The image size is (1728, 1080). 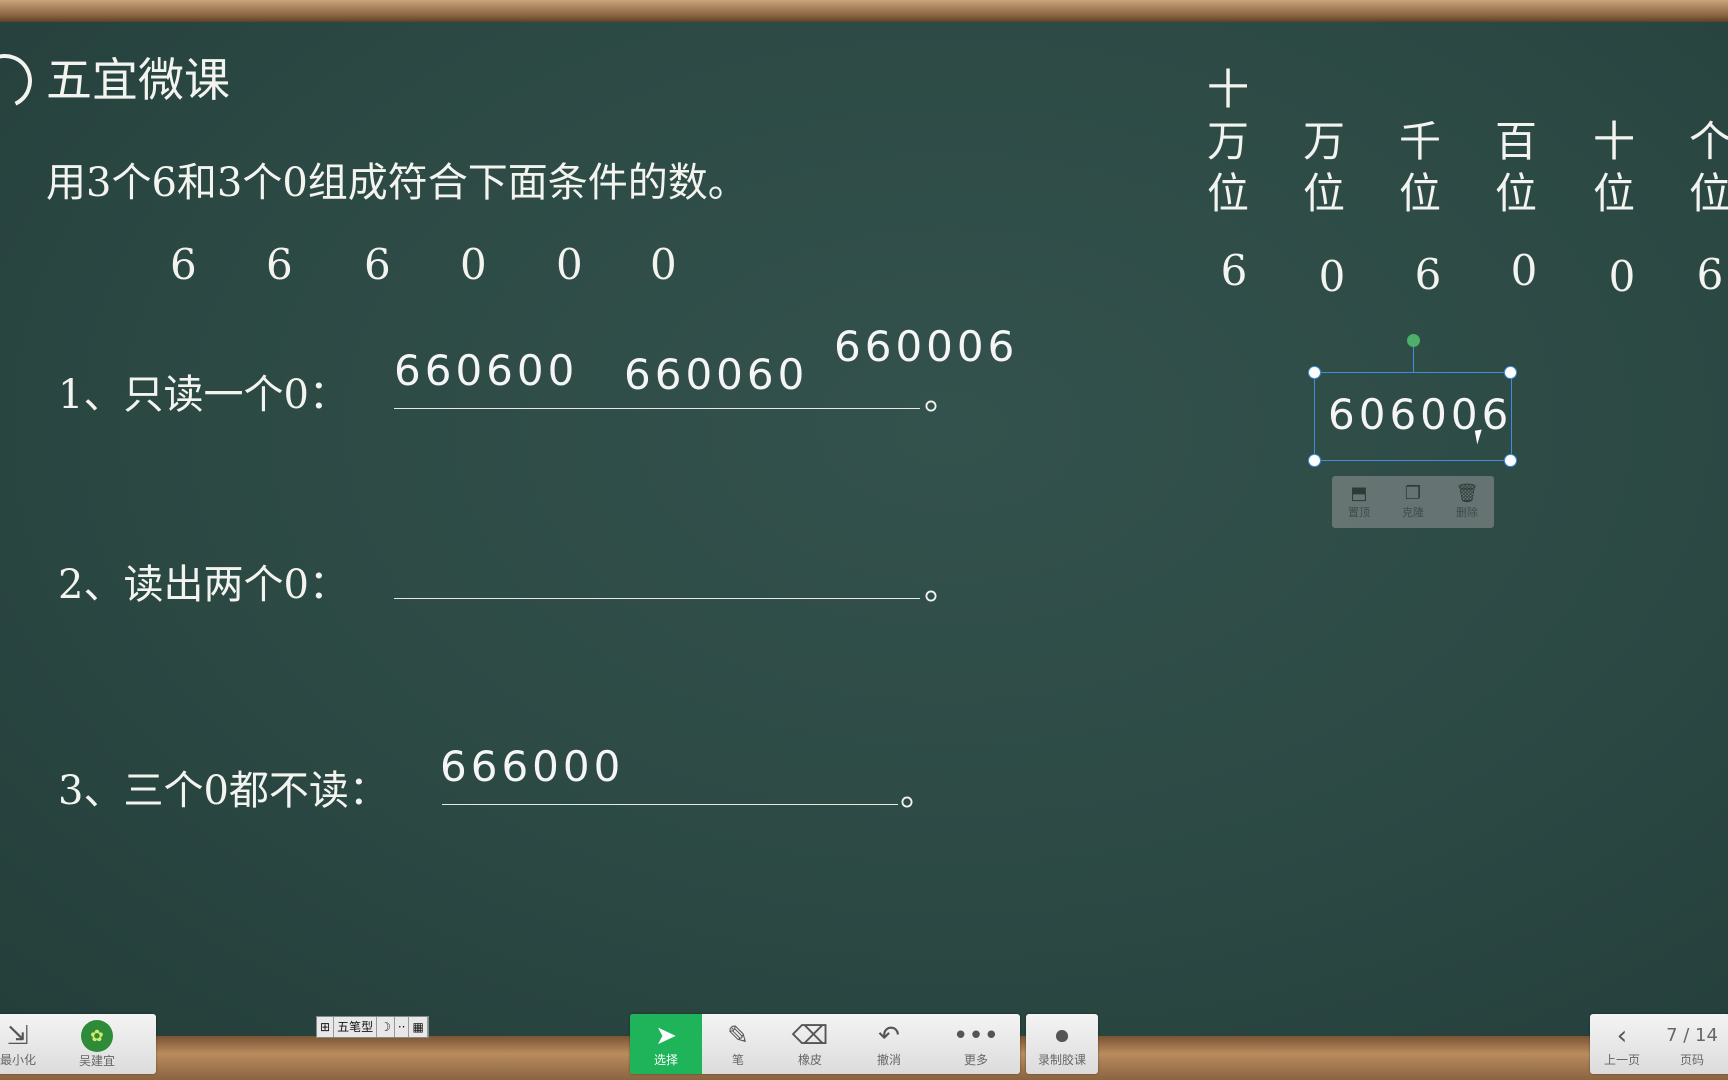 What do you see at coordinates (203, 585) in the screenshot?
I see `question-2-label: 2、读出两个0：` at bounding box center [203, 585].